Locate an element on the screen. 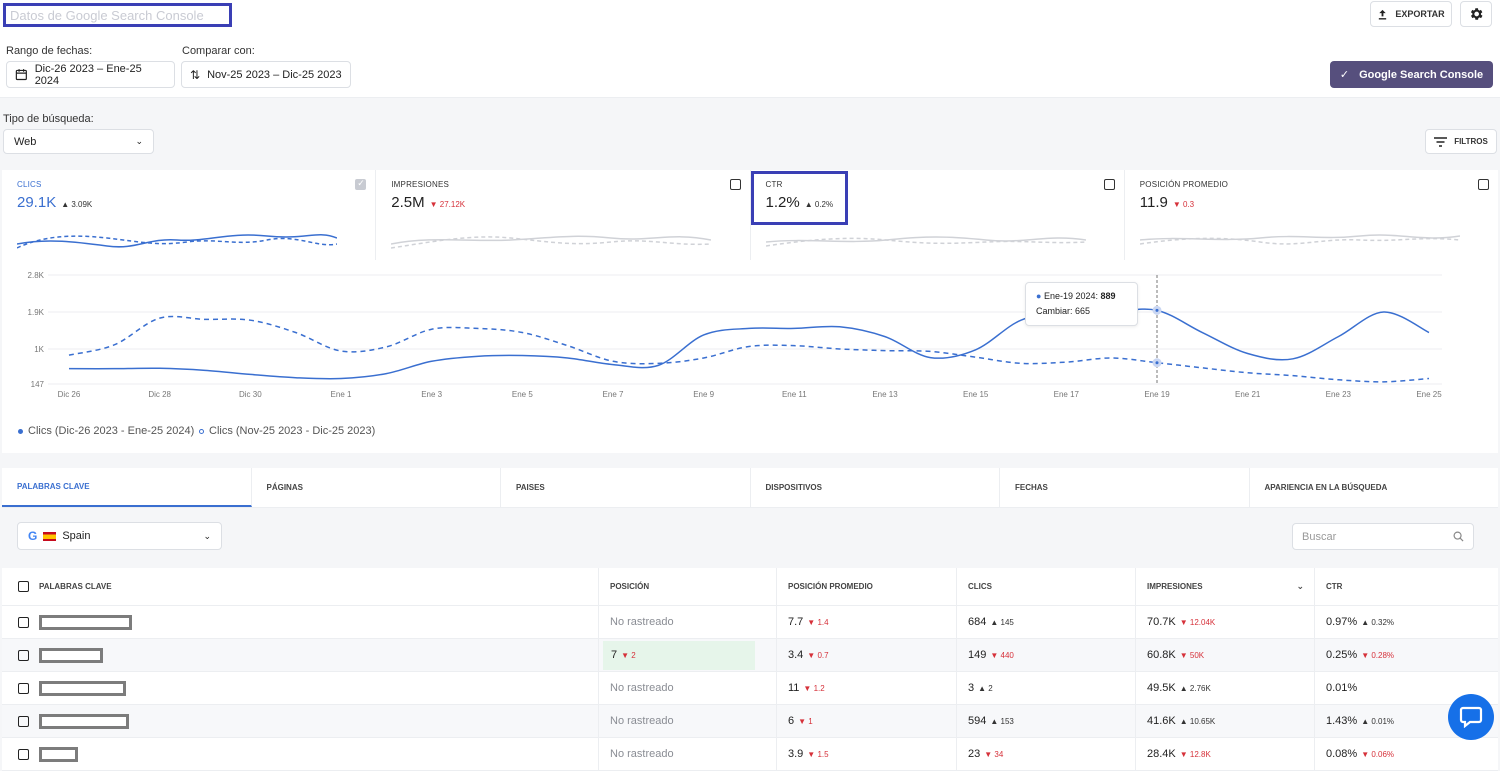  ctr-cell: 0.25% ▼ 0.28% is located at coordinates (1406, 655).